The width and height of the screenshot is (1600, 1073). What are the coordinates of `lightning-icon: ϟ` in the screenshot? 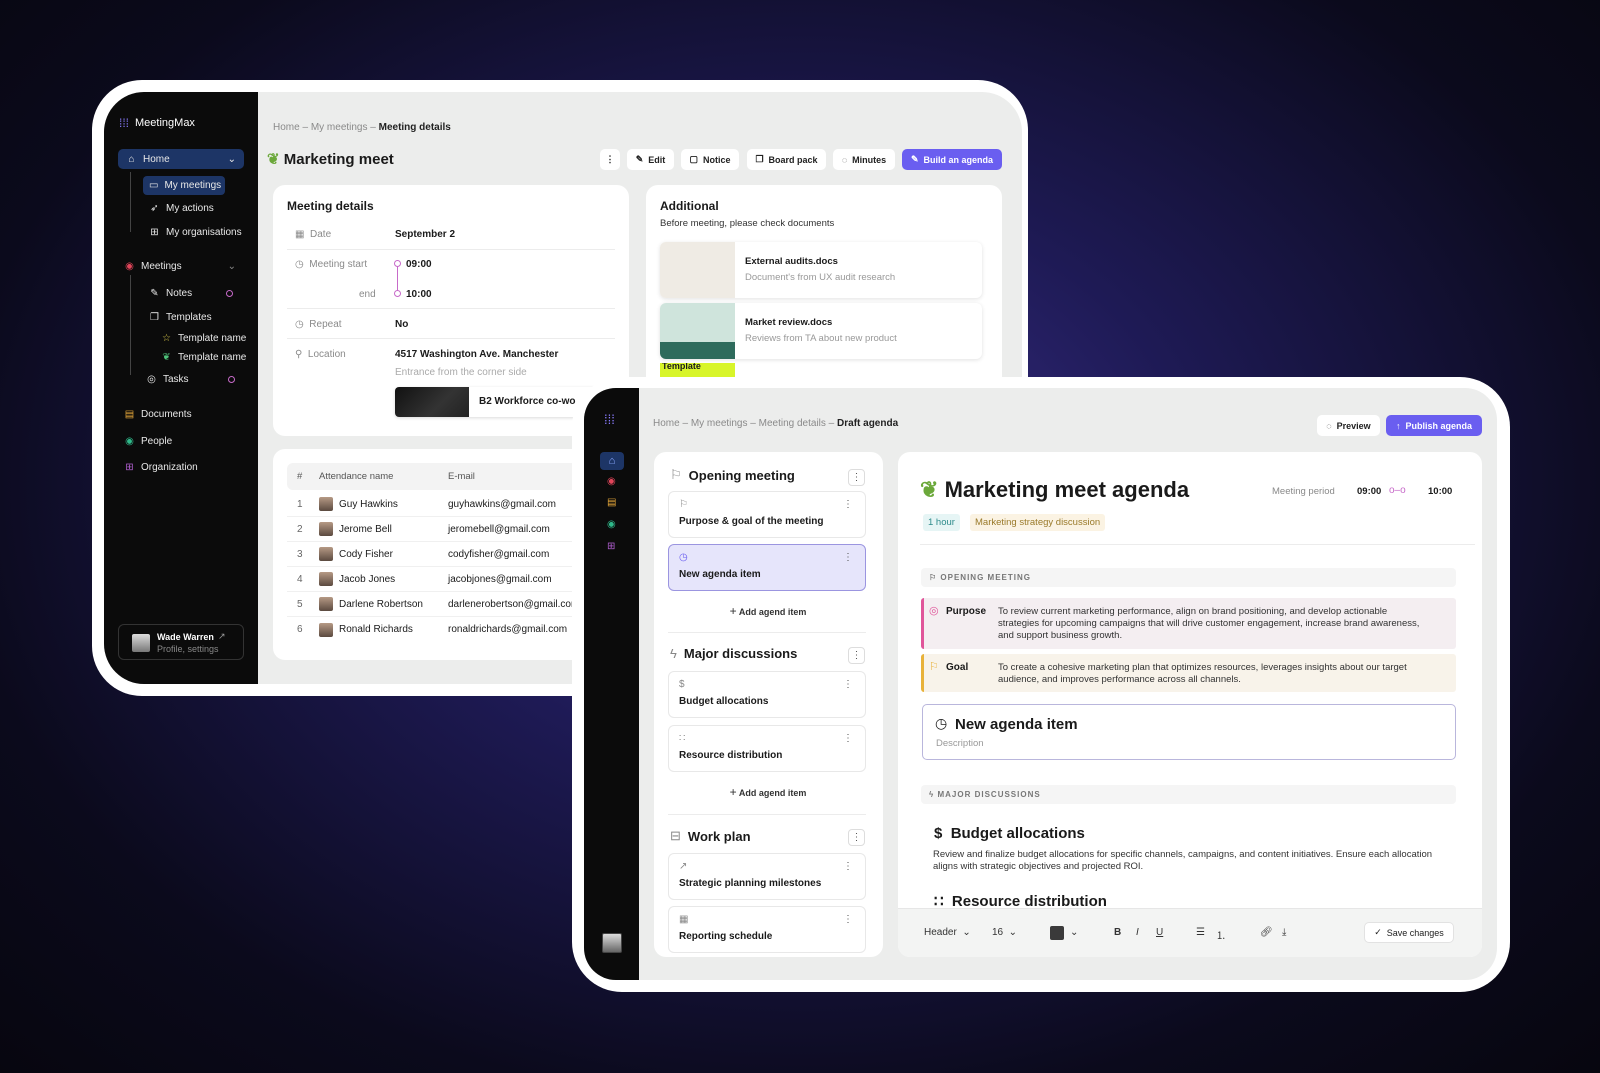 It's located at (673, 653).